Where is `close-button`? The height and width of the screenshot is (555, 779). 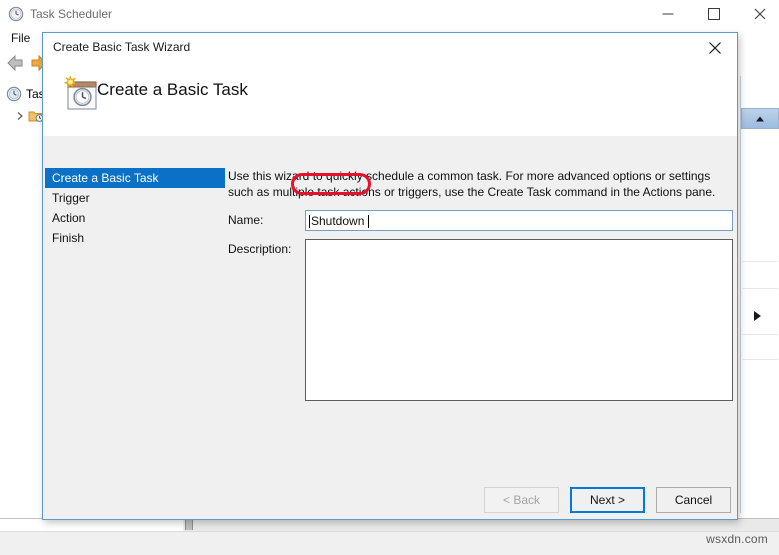 close-button is located at coordinates (758, 14).